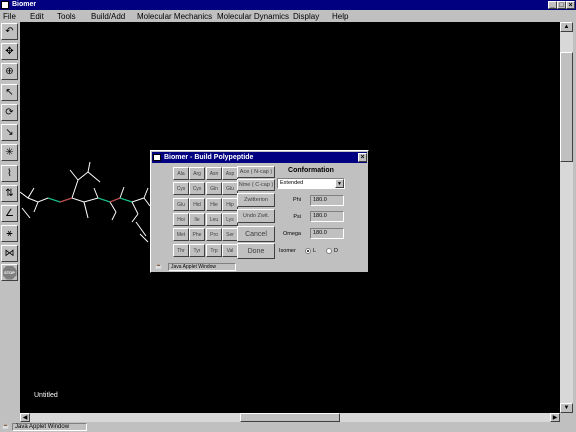  What do you see at coordinates (49, 427) in the screenshot?
I see `applet-window-label: Java Applet Window` at bounding box center [49, 427].